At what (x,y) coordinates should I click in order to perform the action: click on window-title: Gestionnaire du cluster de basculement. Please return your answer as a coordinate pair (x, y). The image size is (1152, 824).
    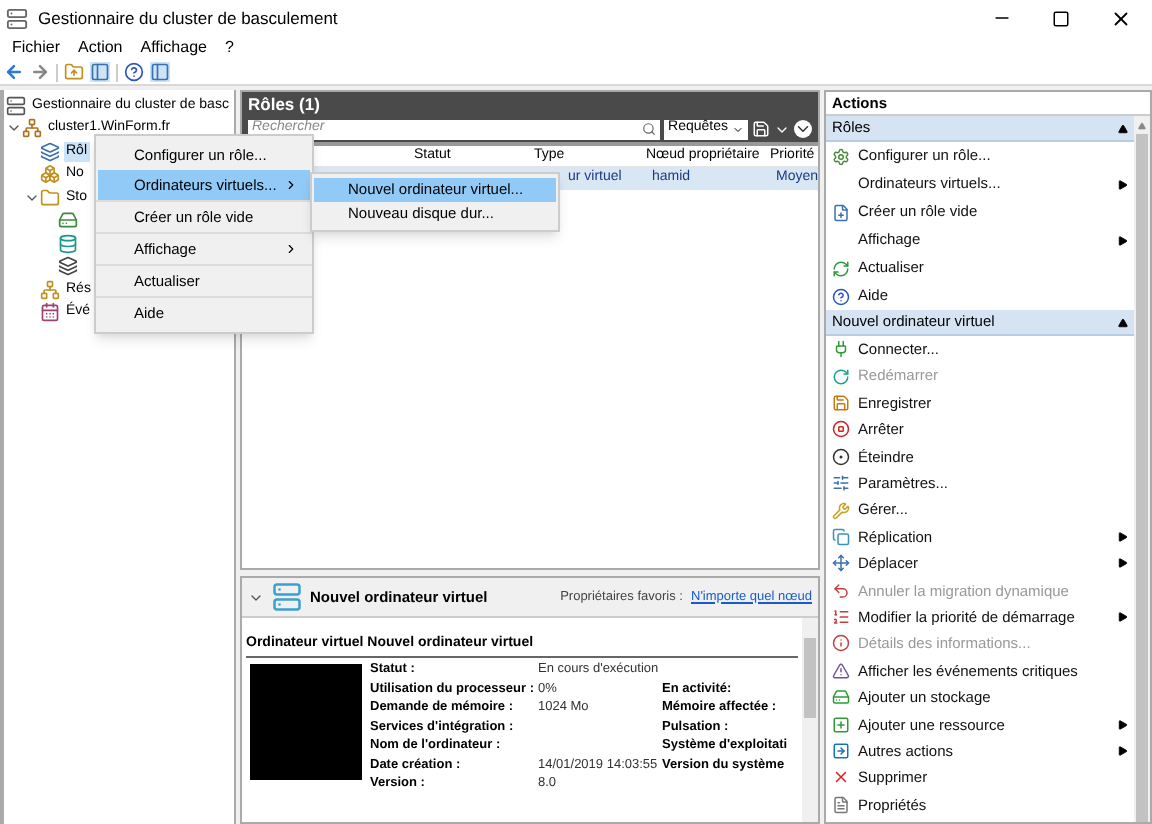
    Looking at the image, I should click on (189, 18).